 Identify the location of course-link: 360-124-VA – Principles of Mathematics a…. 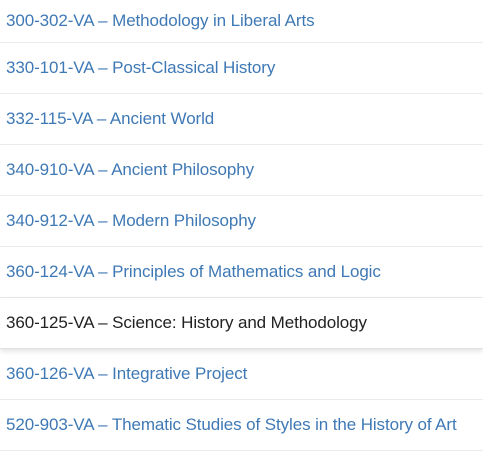
(193, 272).